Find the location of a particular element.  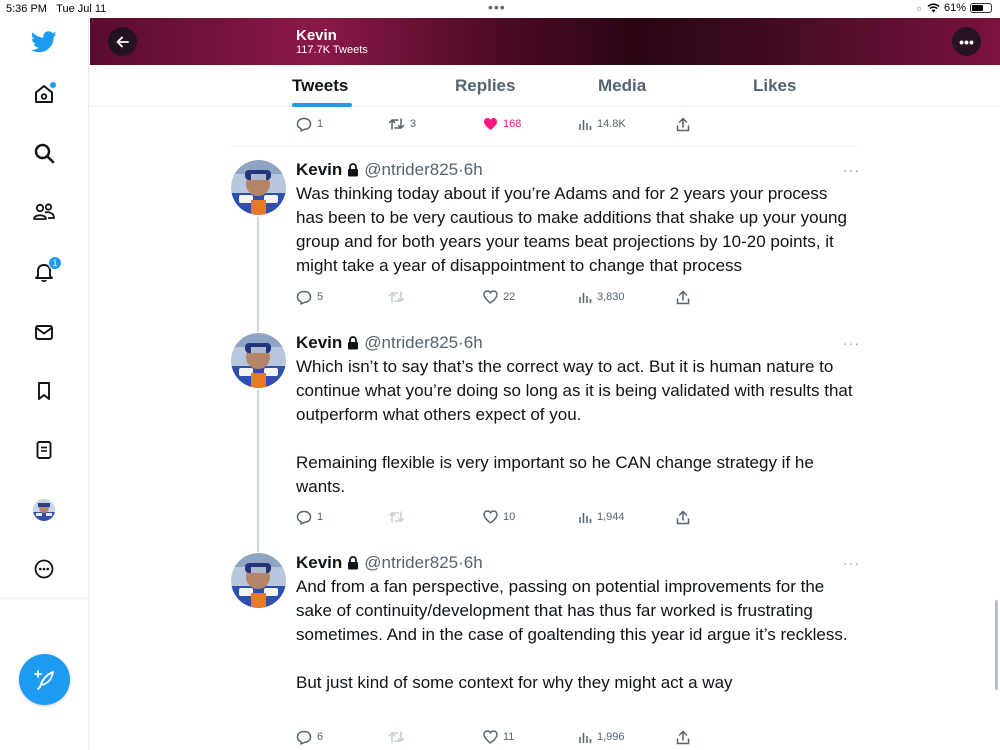

sidebar-nav: 1 is located at coordinates (44, 384).